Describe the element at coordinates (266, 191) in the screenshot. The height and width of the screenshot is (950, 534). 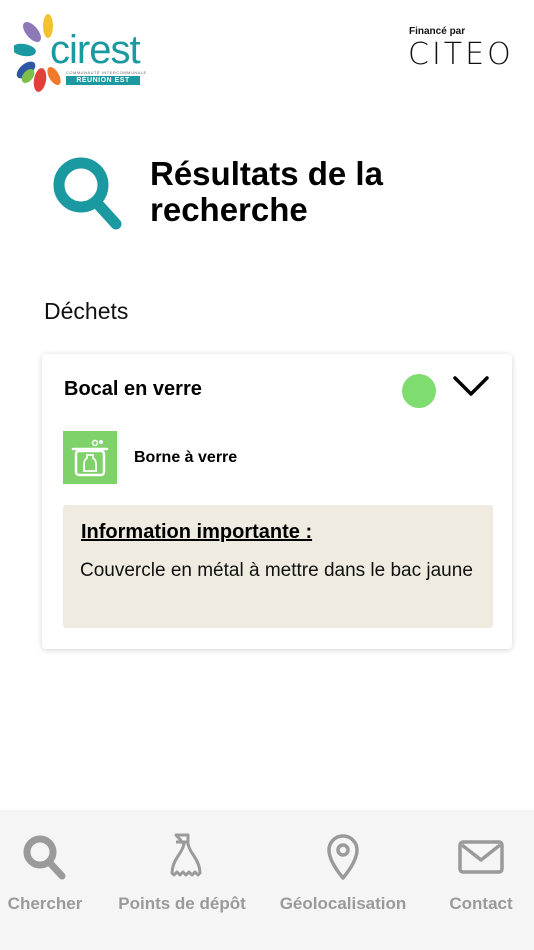
I see `page-title: Résultats de la recherche` at that location.